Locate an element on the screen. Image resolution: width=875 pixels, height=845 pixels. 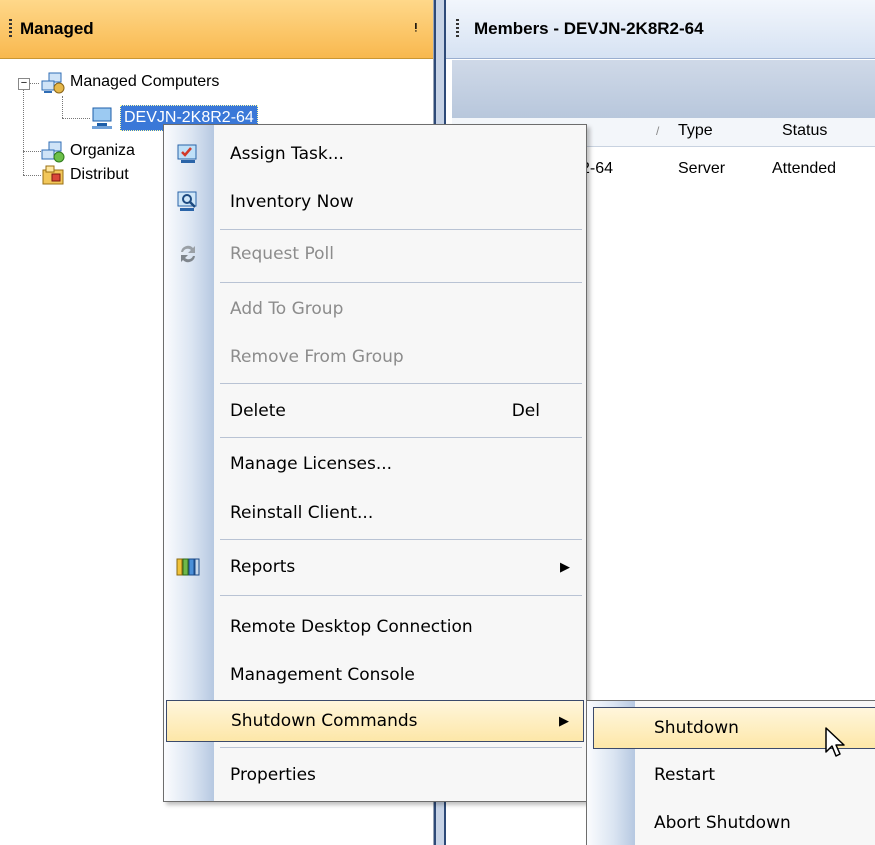
menu-item-shutdown-commands: Shutdown Commands ▶ is located at coordinates (375, 721).